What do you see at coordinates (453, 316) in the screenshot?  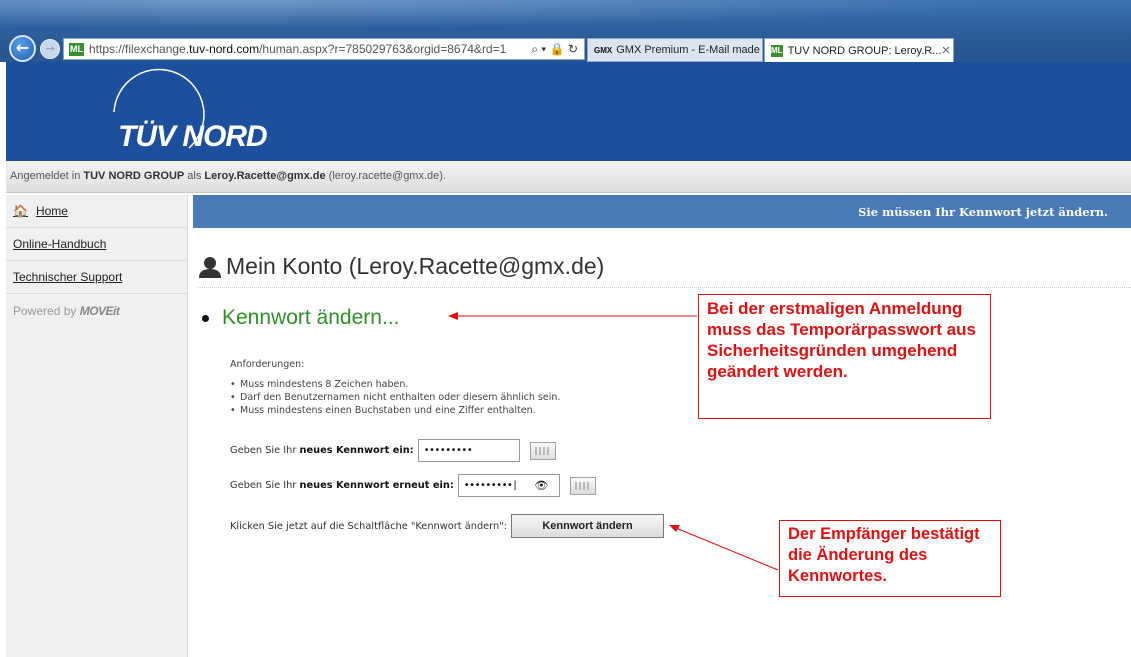 I see `arrow-head-section` at bounding box center [453, 316].